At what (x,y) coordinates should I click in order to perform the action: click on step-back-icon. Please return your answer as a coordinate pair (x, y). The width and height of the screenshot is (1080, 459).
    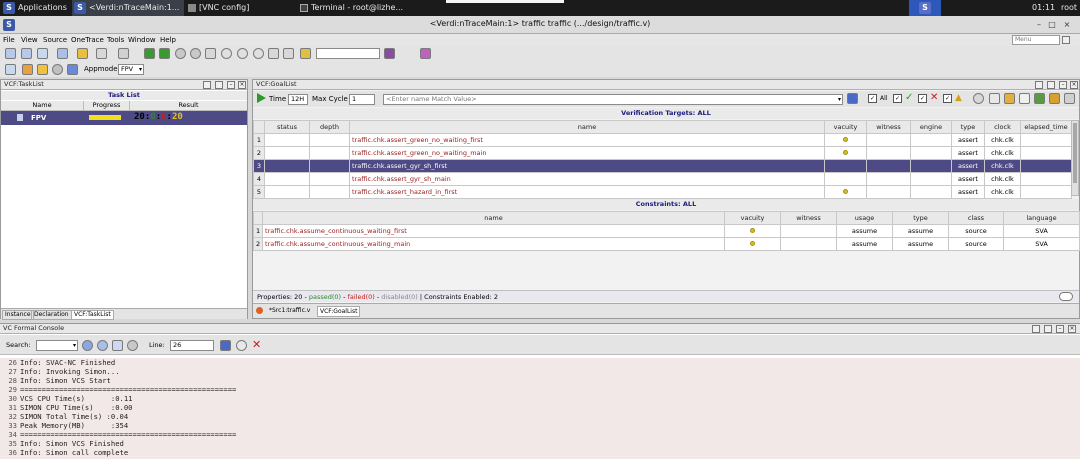
    Looking at the image, I should click on (149, 53).